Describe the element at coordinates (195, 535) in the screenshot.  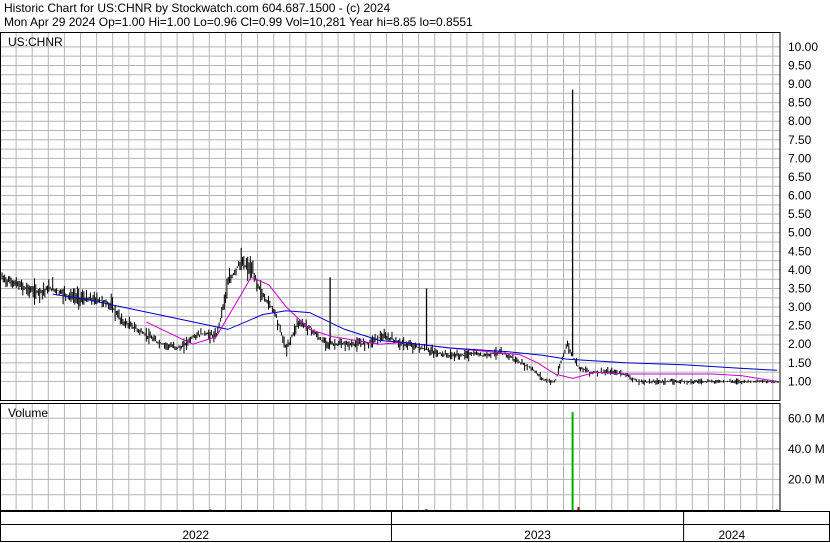
I see `year-label: 2022` at that location.